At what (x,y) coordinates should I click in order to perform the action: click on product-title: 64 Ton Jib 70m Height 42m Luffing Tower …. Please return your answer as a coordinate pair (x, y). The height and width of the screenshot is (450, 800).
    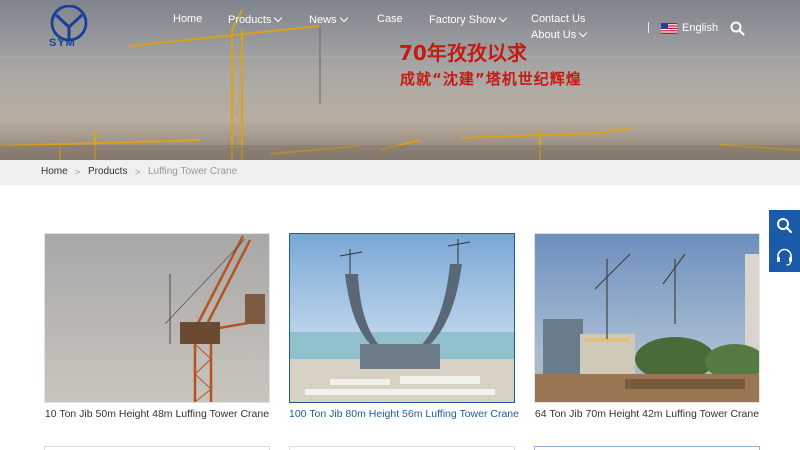
    Looking at the image, I should click on (647, 414).